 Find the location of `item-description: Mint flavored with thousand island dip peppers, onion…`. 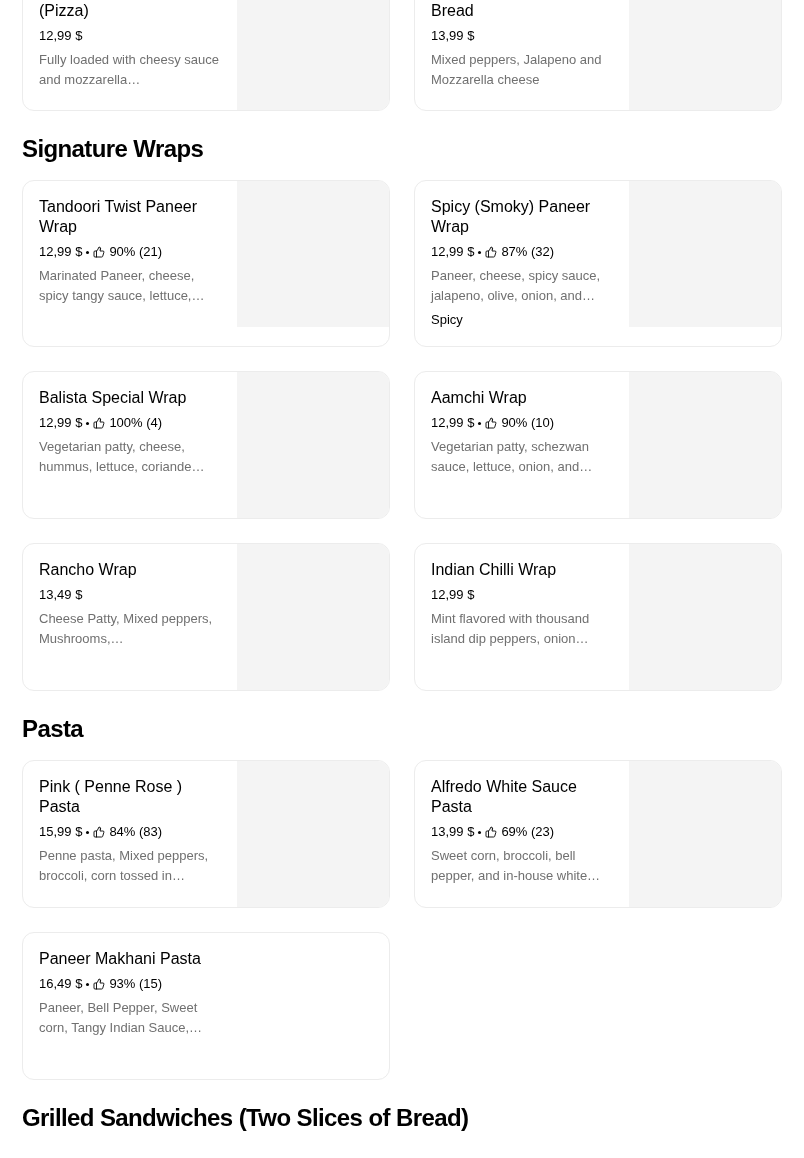

item-description: Mint flavored with thousand island dip peppers, onion… is located at coordinates (511, 629).